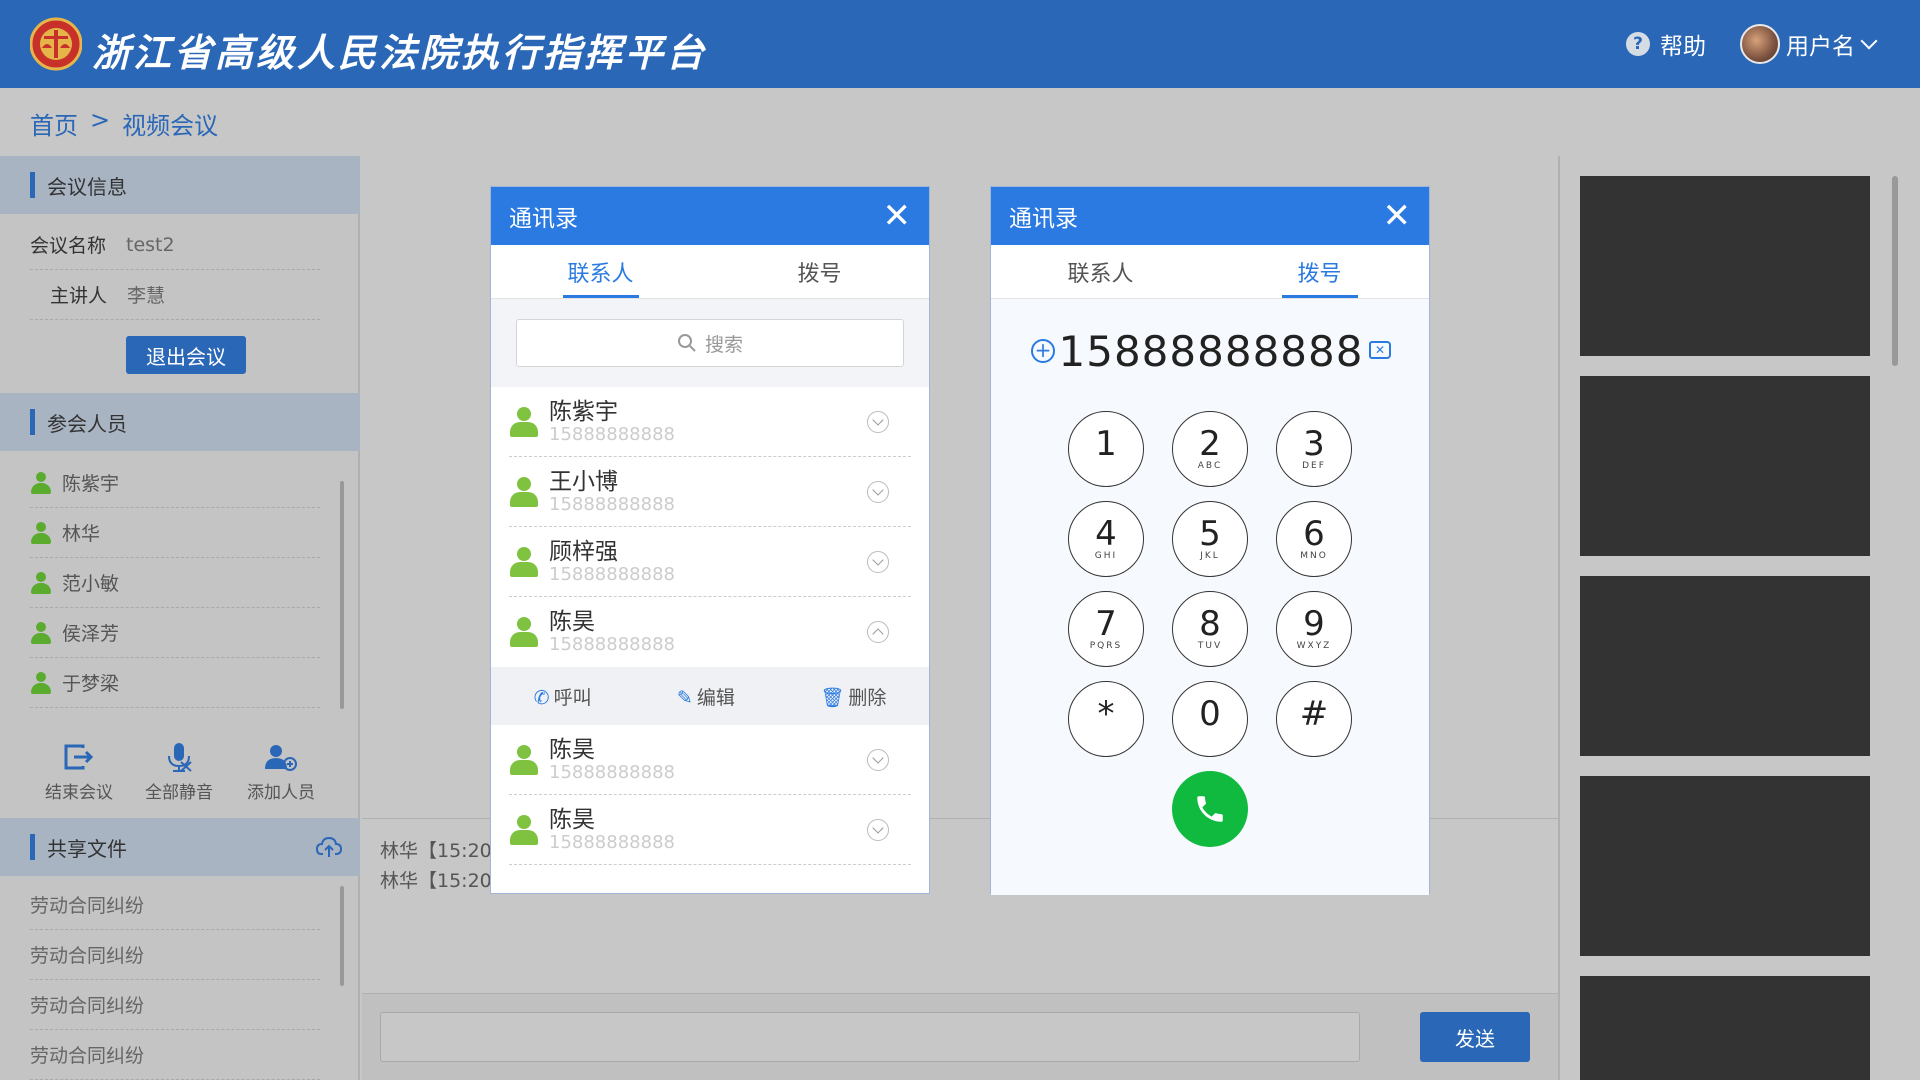 Image resolution: width=1920 pixels, height=1080 pixels. I want to click on help-link: ? 帮助, so click(1666, 44).